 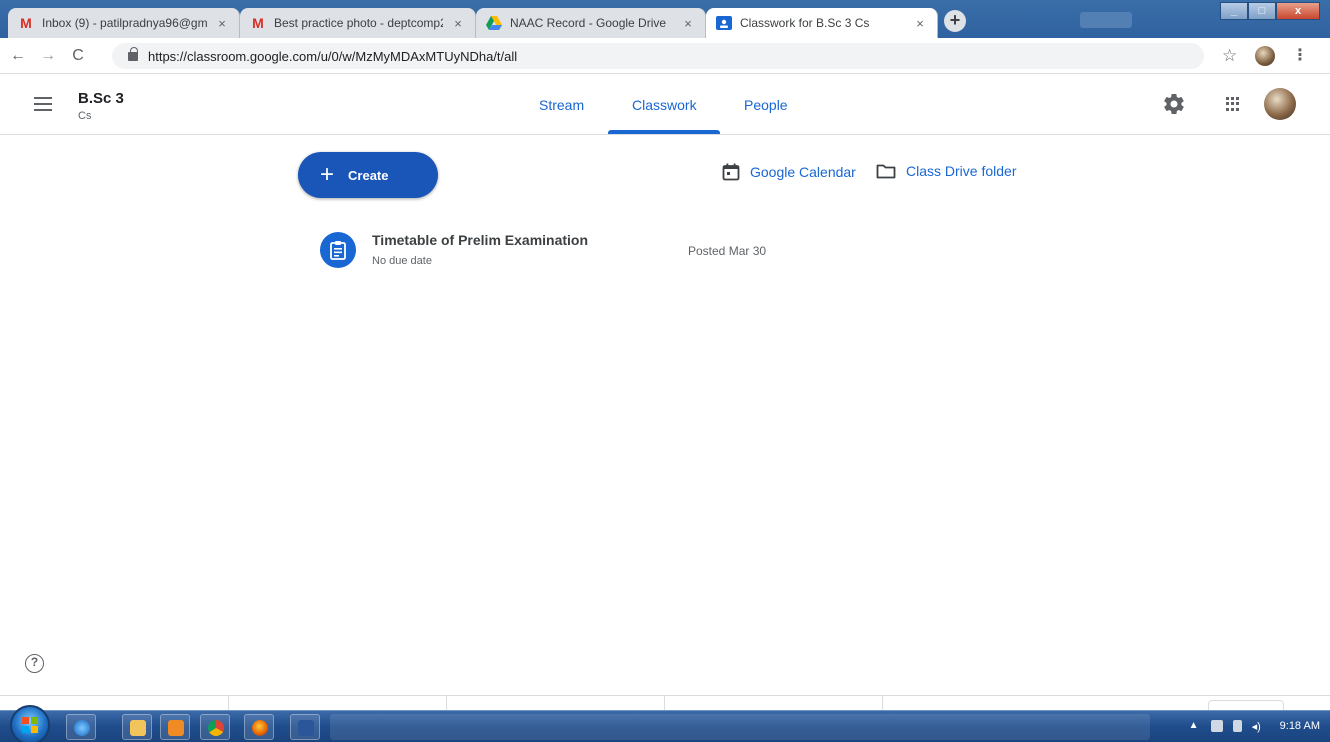 I want to click on classwork-posted-date: Posted Mar 30, so click(x=727, y=251).